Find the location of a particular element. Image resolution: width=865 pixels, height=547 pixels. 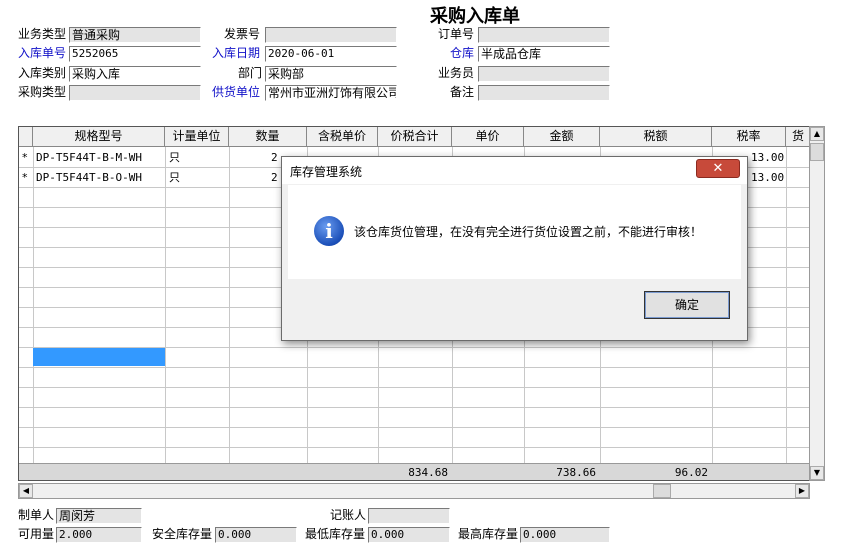

total-tax-total: 834.68 is located at coordinates (428, 472).